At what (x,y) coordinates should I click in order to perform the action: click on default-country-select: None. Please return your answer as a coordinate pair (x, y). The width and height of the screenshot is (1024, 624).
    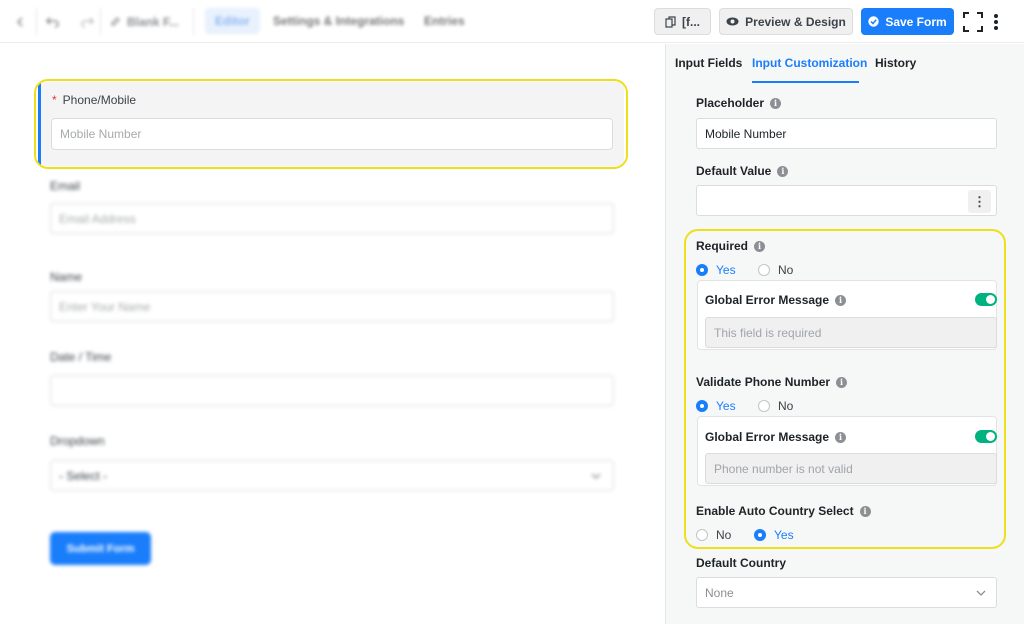
    Looking at the image, I should click on (846, 592).